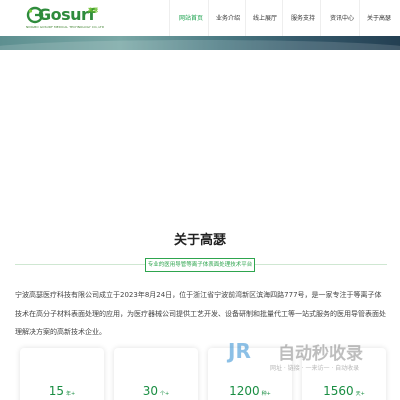 Image resolution: width=400 pixels, height=400 pixels. What do you see at coordinates (266, 394) in the screenshot?
I see `stat-unit: 种+` at bounding box center [266, 394].